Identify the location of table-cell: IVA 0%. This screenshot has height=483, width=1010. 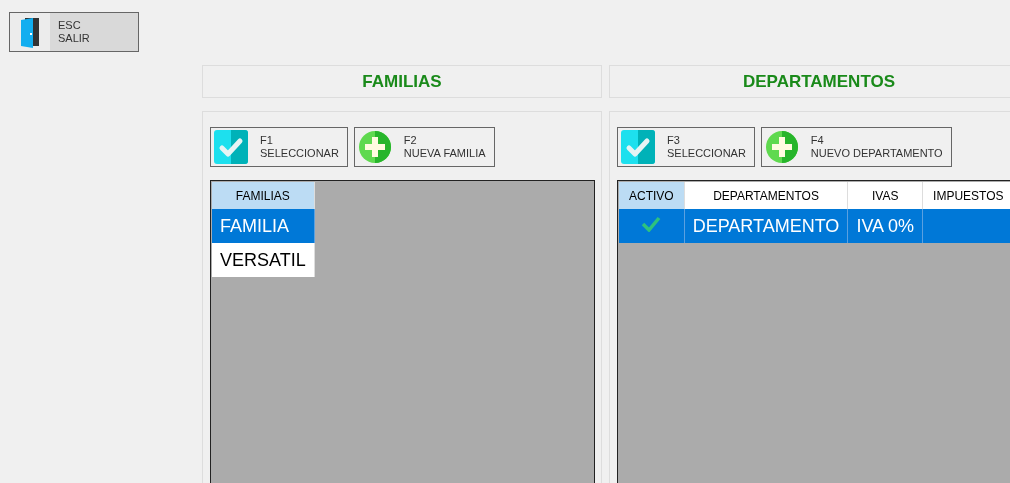
(885, 226).